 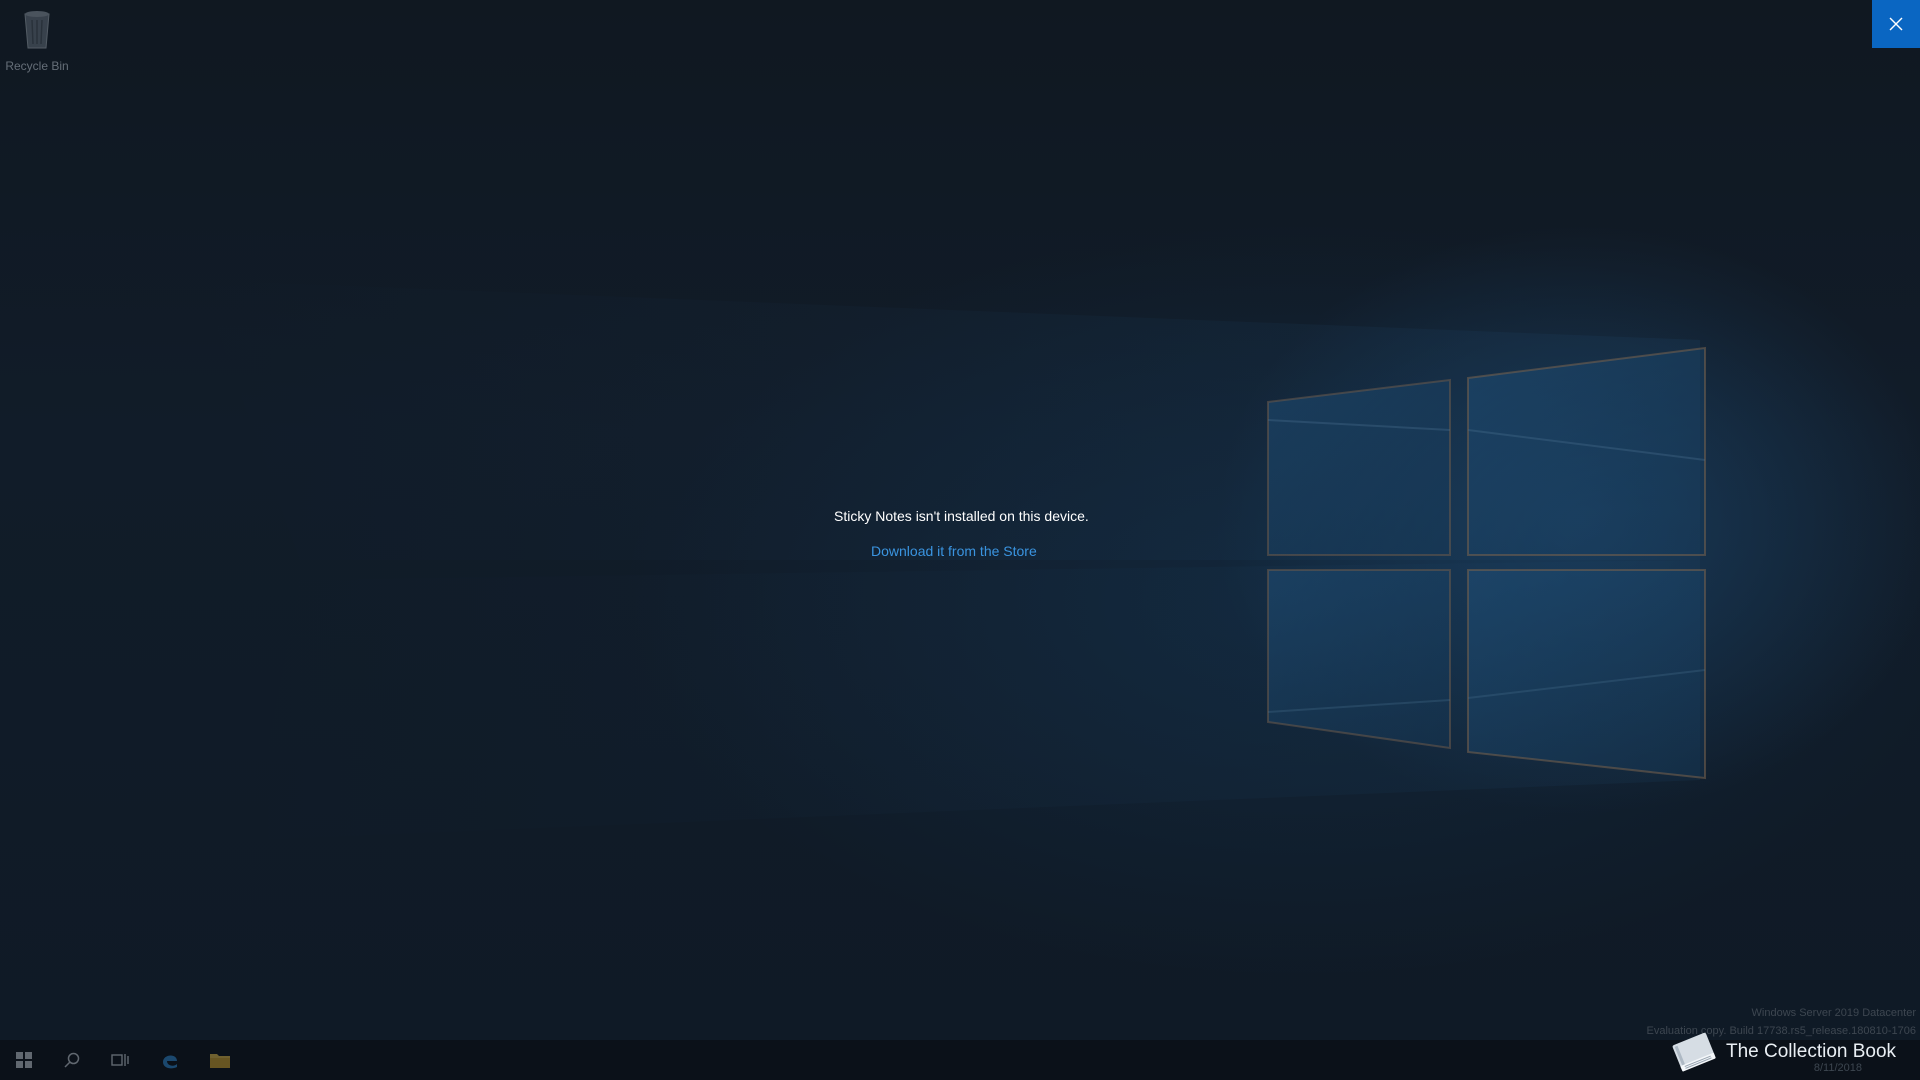 I want to click on edge-icon, so click(x=170, y=1062).